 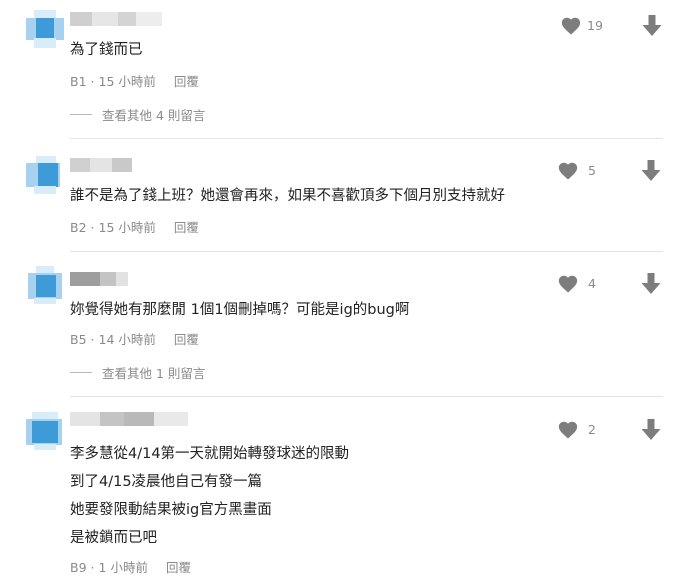 I want to click on comment-line: 到了4/15凌晨他自己有發一篇, so click(x=166, y=482).